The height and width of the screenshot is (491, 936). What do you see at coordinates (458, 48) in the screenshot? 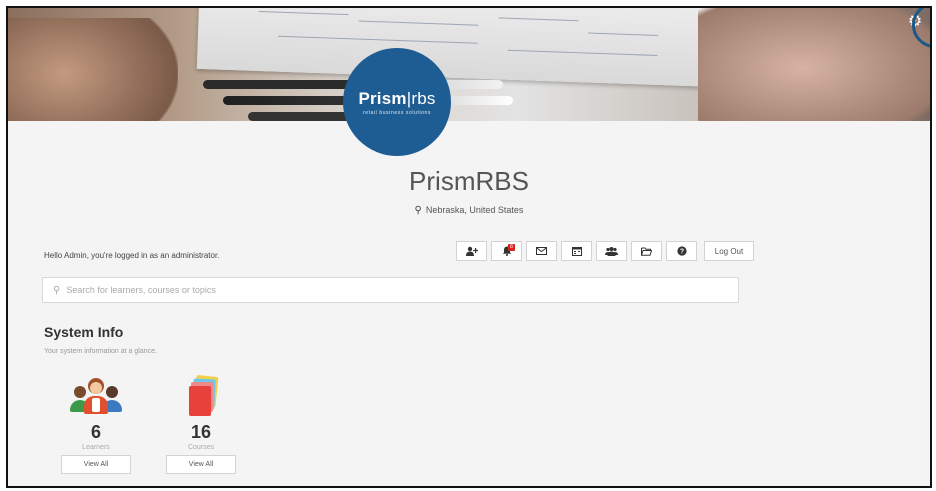
I see `banner-paper` at bounding box center [458, 48].